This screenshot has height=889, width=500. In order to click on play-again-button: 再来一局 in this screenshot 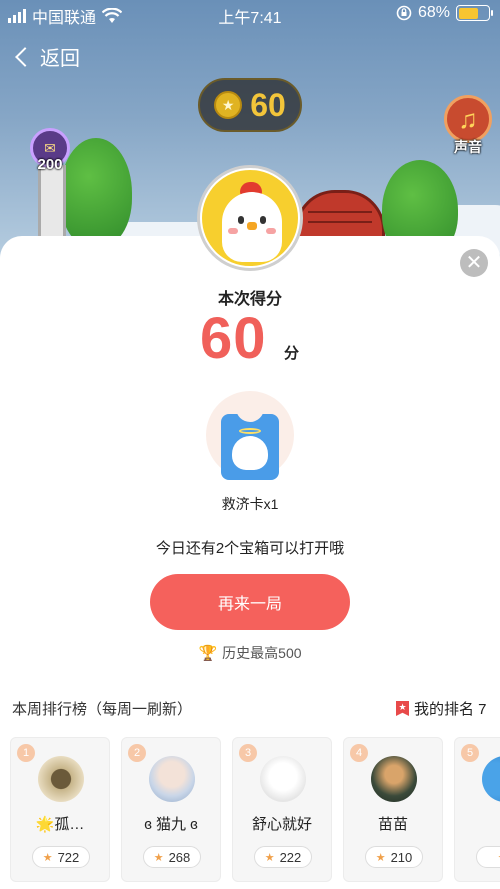, I will do `click(250, 602)`.